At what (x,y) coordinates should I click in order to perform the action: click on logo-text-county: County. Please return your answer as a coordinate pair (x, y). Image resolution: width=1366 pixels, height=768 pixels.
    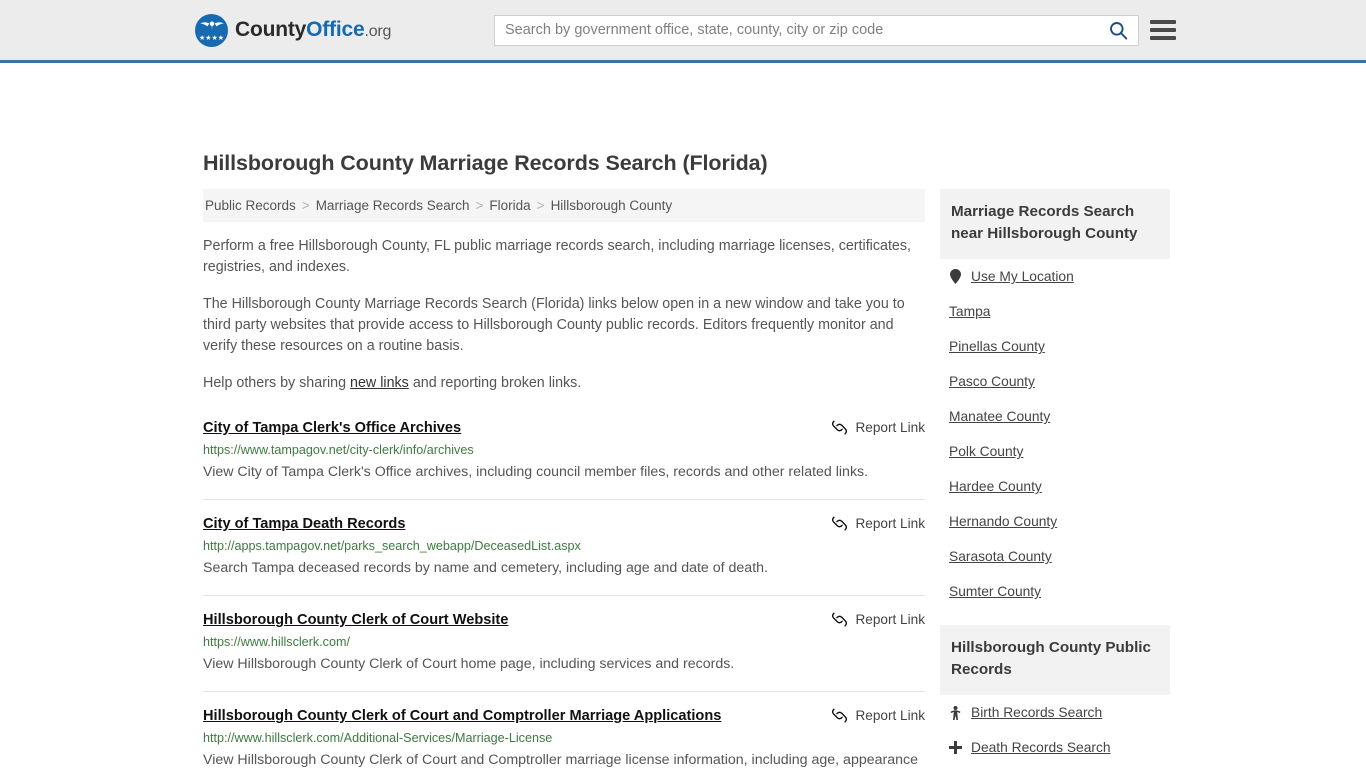
    Looking at the image, I should click on (271, 29).